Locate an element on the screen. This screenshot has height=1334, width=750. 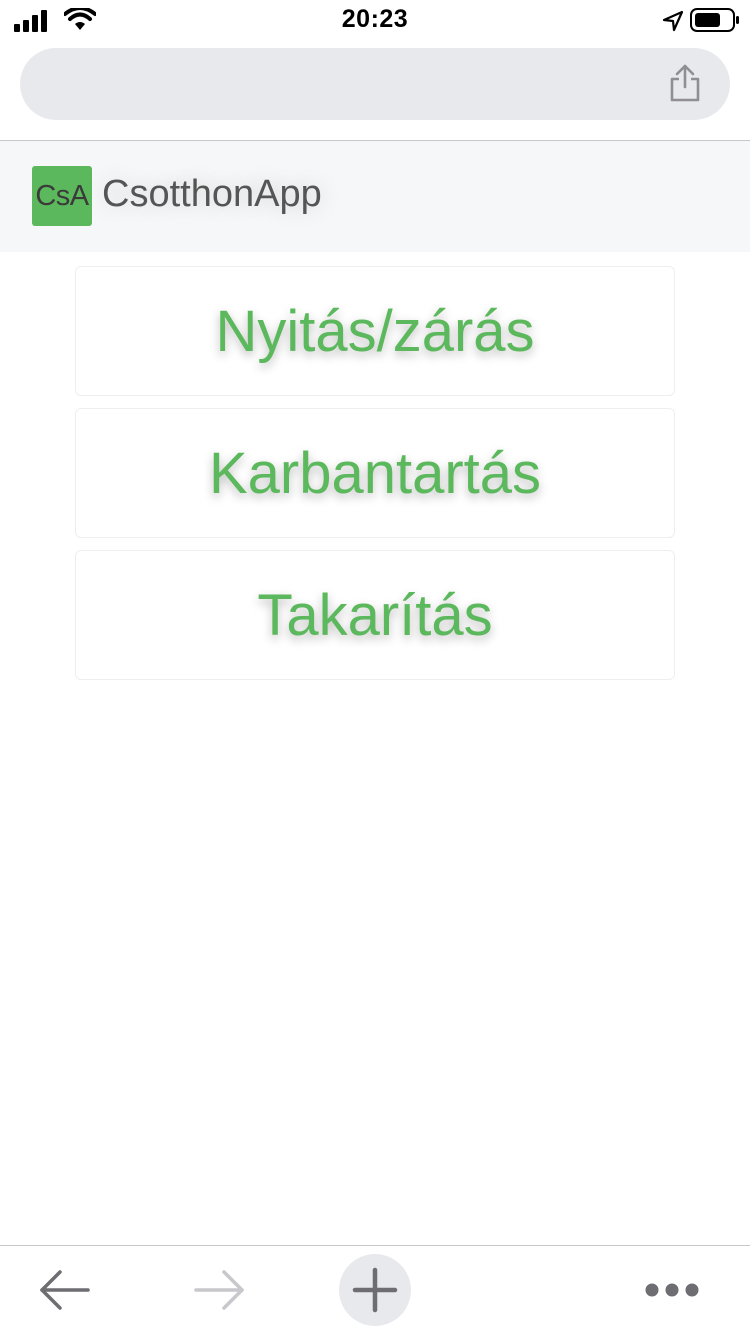
more-dots-icon is located at coordinates (672, 1290).